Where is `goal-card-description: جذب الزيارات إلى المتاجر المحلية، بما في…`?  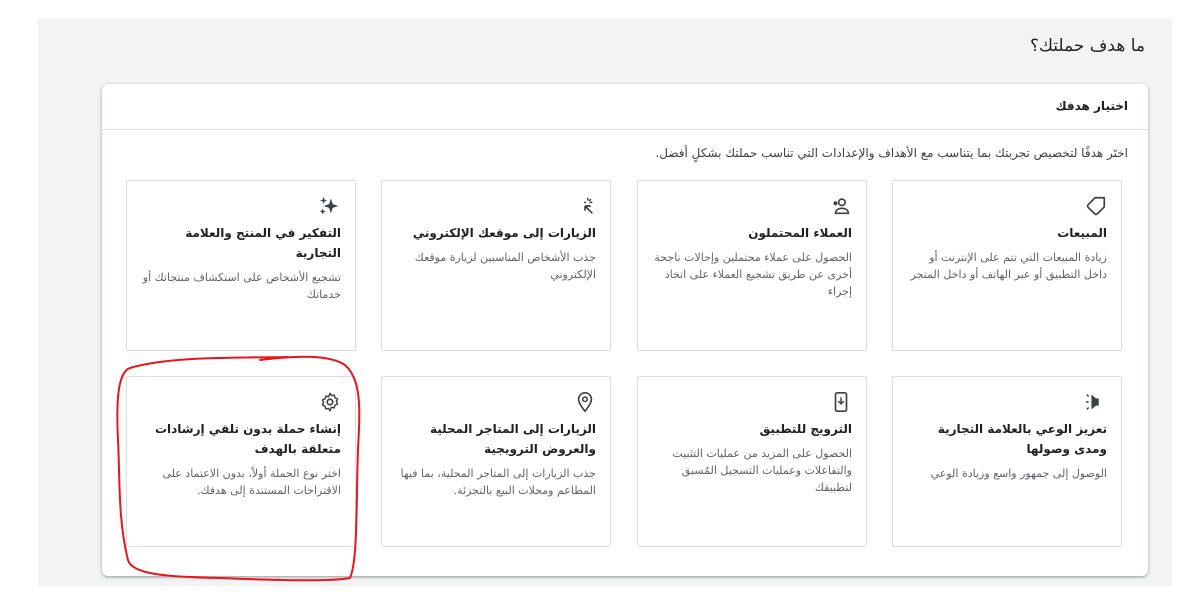
goal-card-description: جذب الزيارات إلى المتاجر المحلية، بما في… is located at coordinates (498, 482).